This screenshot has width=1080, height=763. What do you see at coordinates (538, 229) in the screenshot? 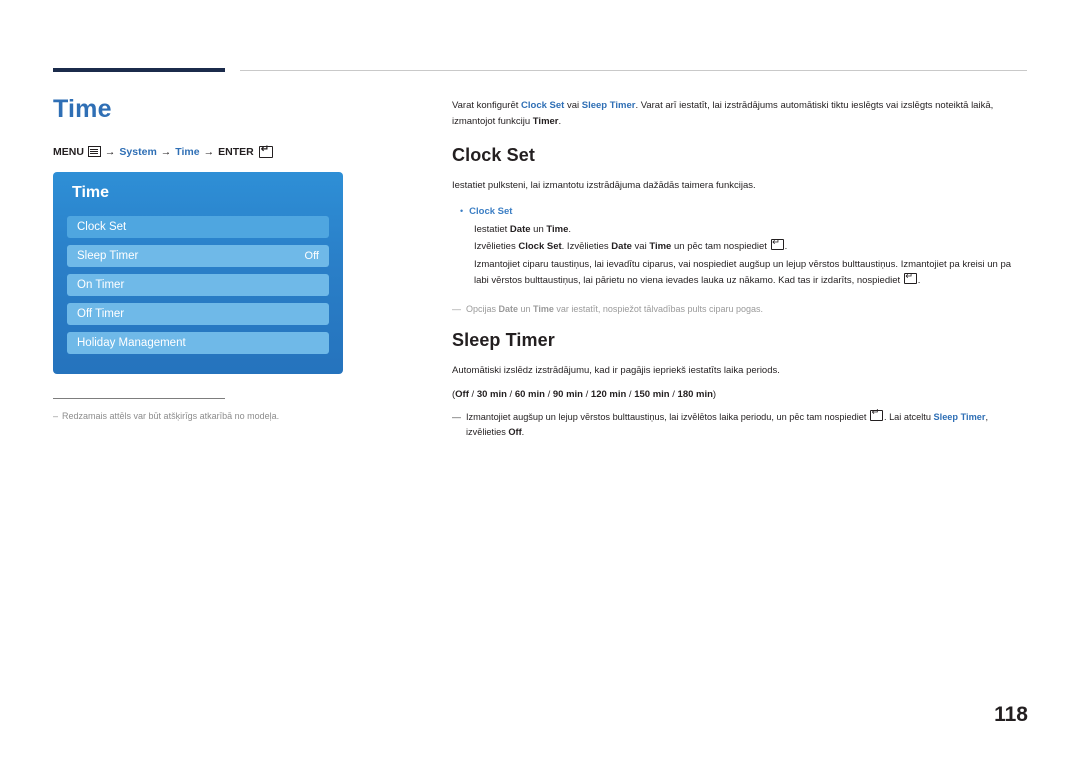
I see `line1-text-b: un` at bounding box center [538, 229].